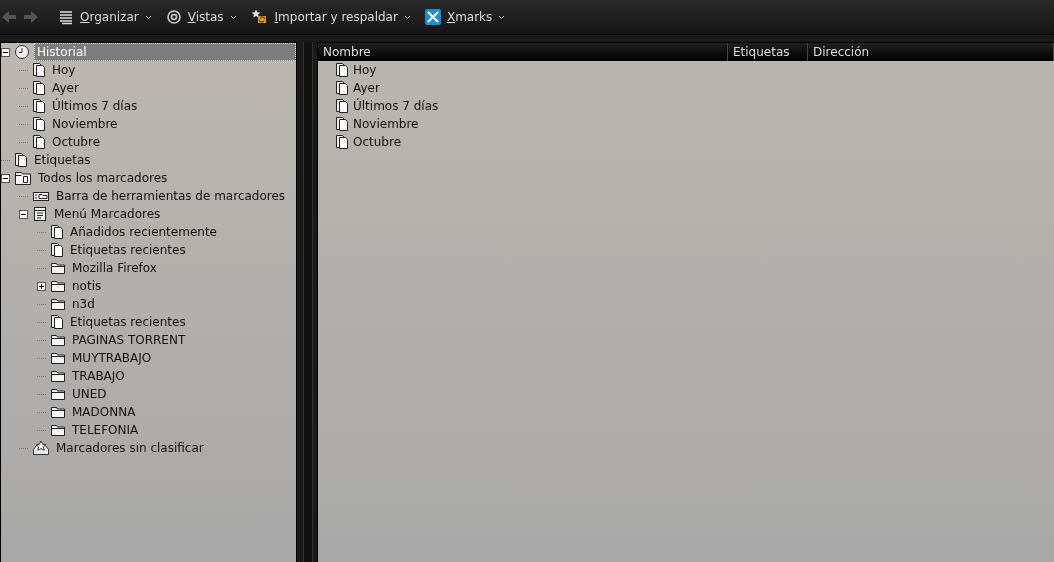 The height and width of the screenshot is (562, 1054). Describe the element at coordinates (62, 160) in the screenshot. I see `tree-item: Etiquetas` at that location.